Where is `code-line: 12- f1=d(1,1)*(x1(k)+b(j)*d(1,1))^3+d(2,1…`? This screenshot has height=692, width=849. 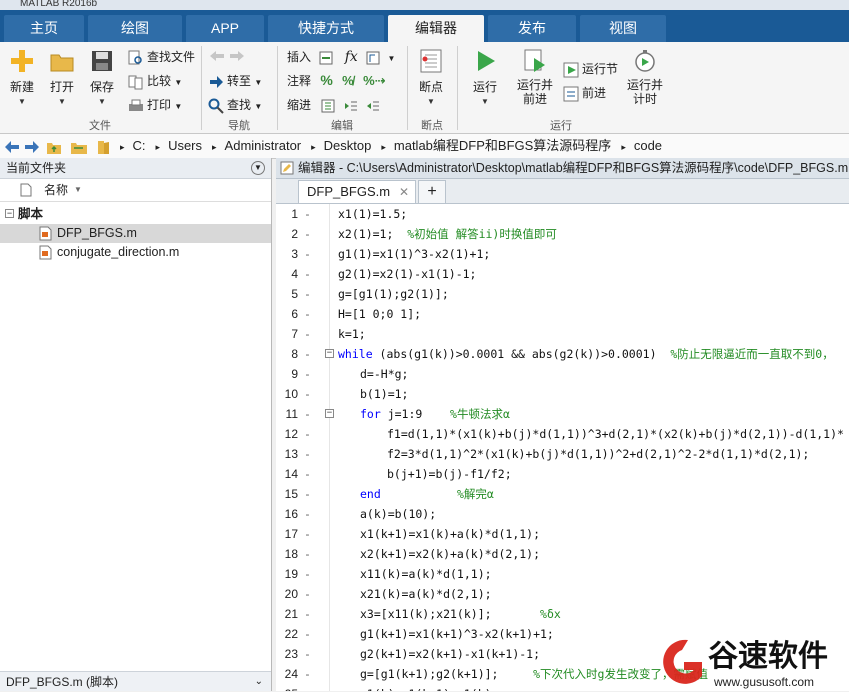 code-line: 12- f1=d(1,1)*(x1(k)+b(j)*d(1,1))^3+d(2,1… is located at coordinates (562, 434).